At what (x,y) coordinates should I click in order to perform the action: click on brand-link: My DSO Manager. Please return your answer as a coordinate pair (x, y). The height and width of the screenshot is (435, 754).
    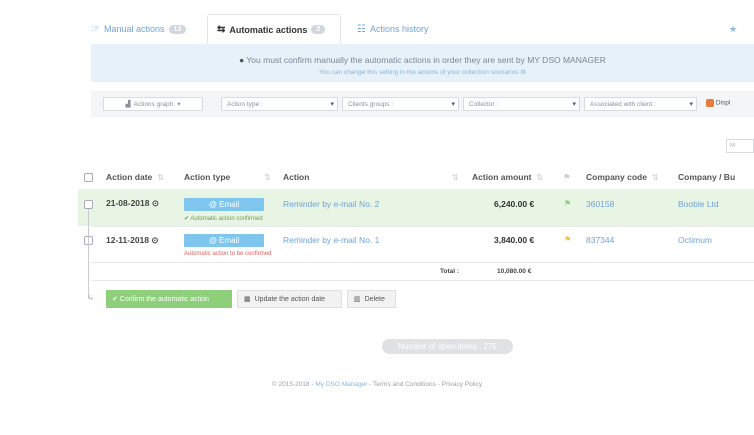
    Looking at the image, I should click on (341, 384).